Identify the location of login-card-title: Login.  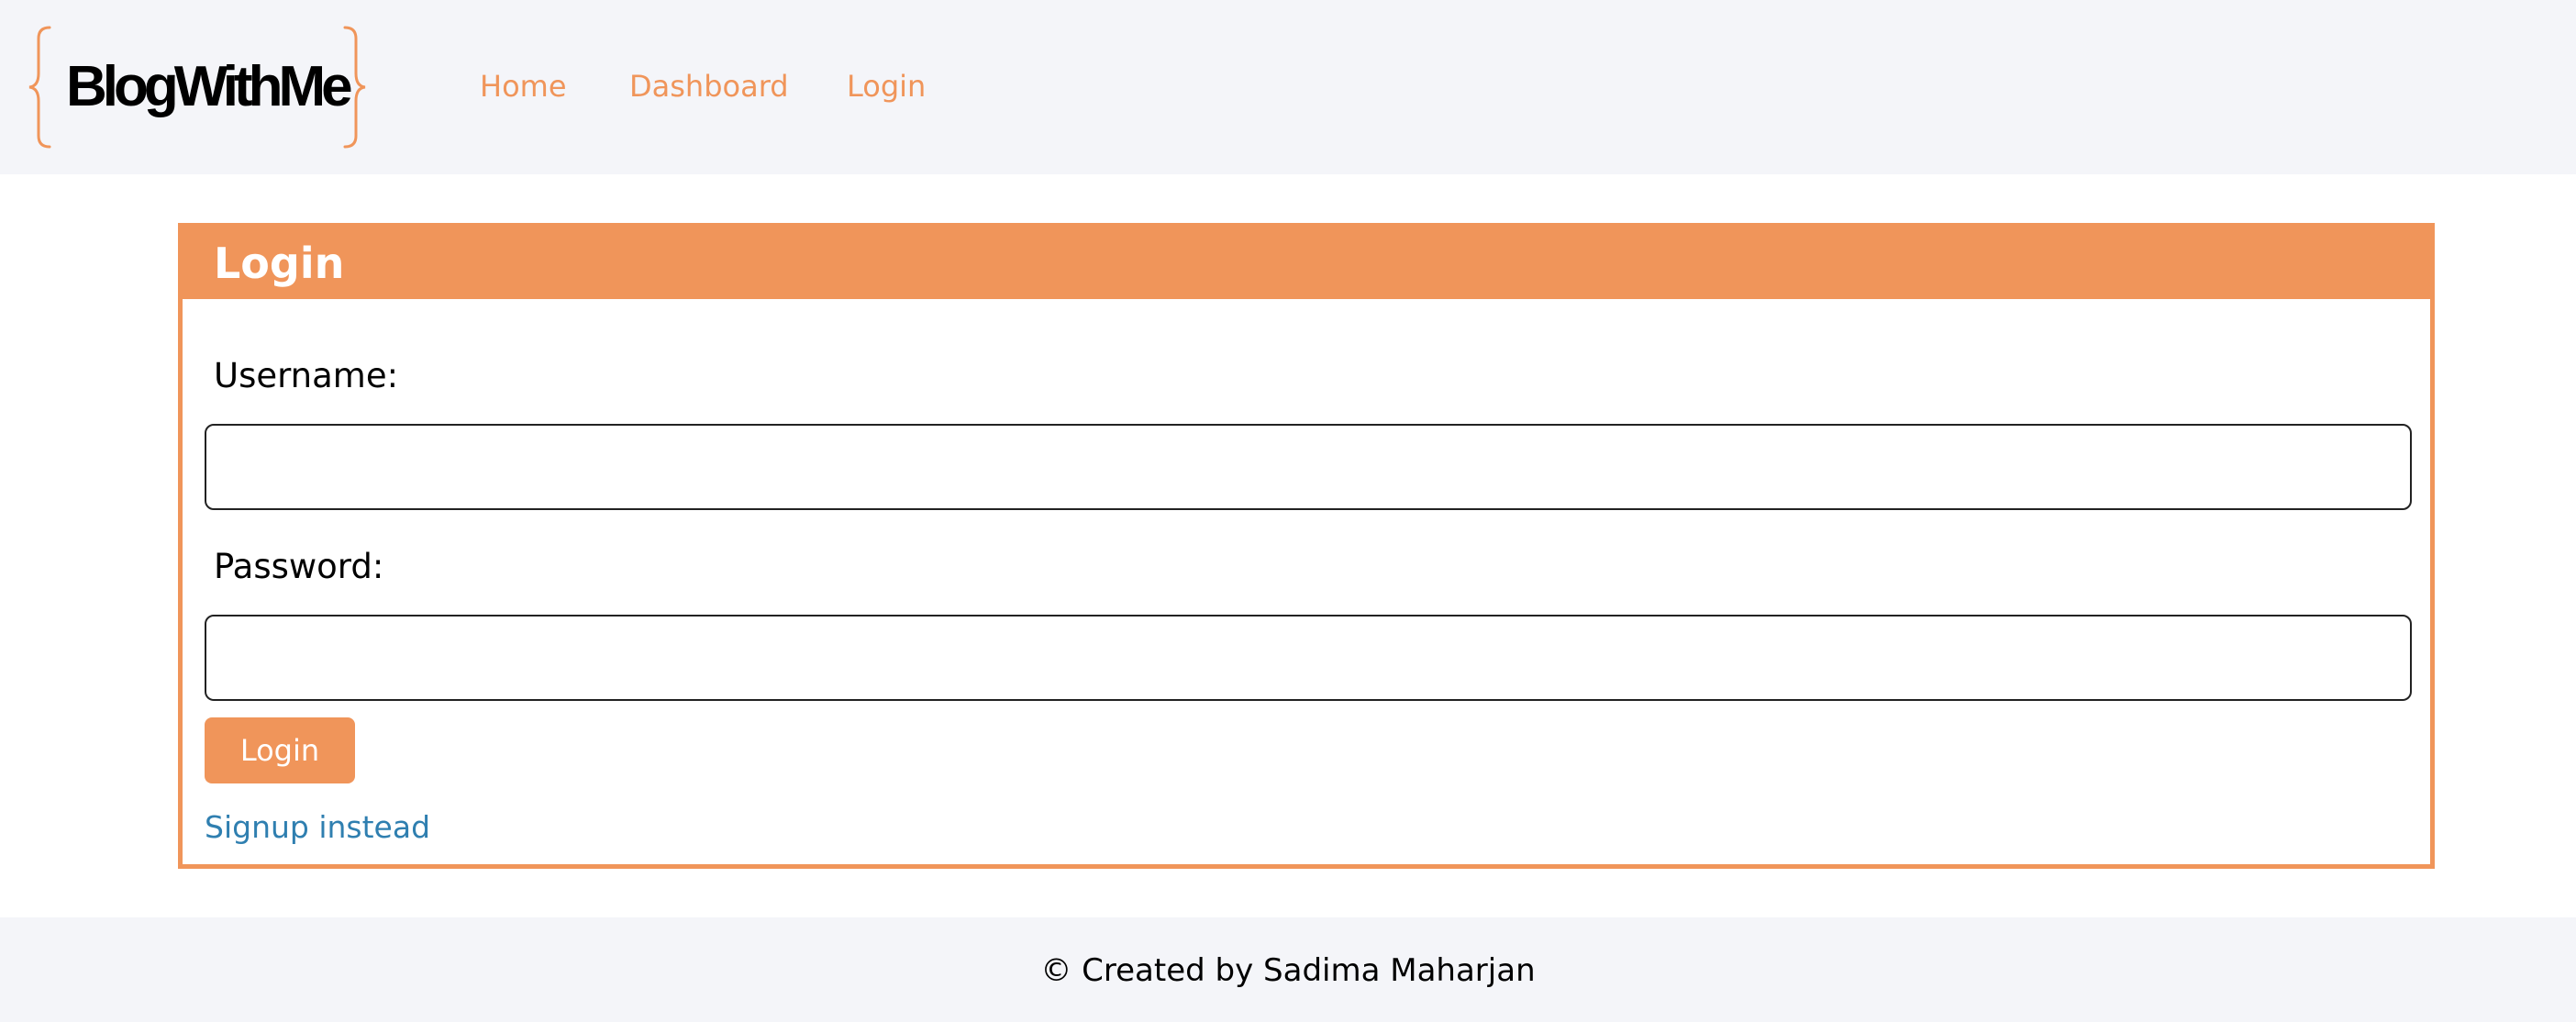
(279, 264).